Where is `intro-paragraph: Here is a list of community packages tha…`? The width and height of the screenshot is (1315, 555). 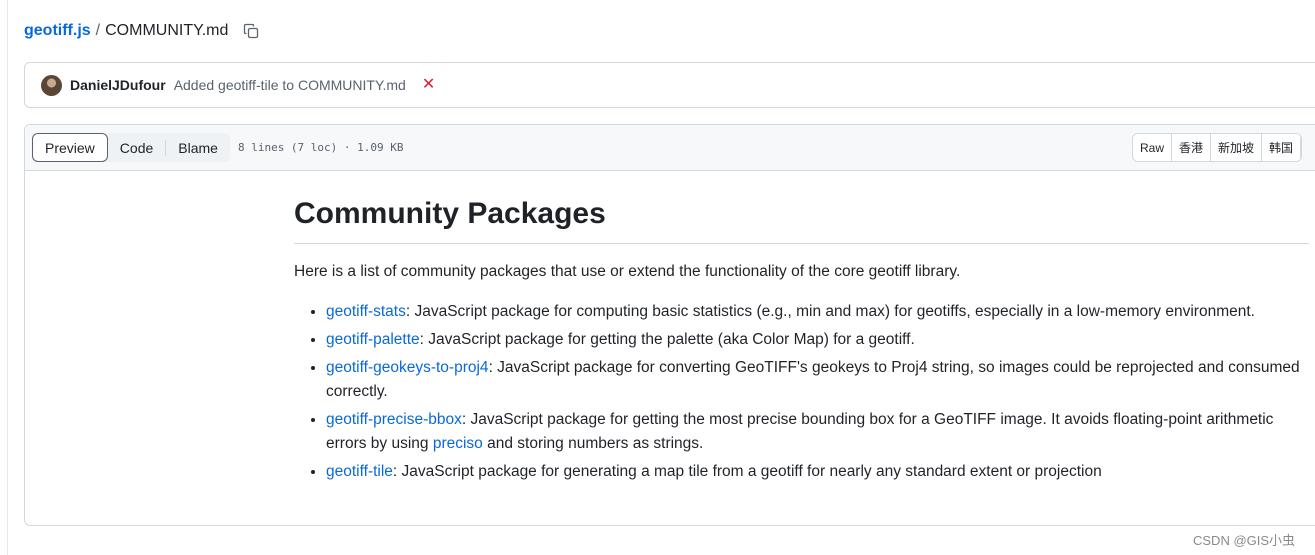 intro-paragraph: Here is a list of community packages tha… is located at coordinates (627, 271).